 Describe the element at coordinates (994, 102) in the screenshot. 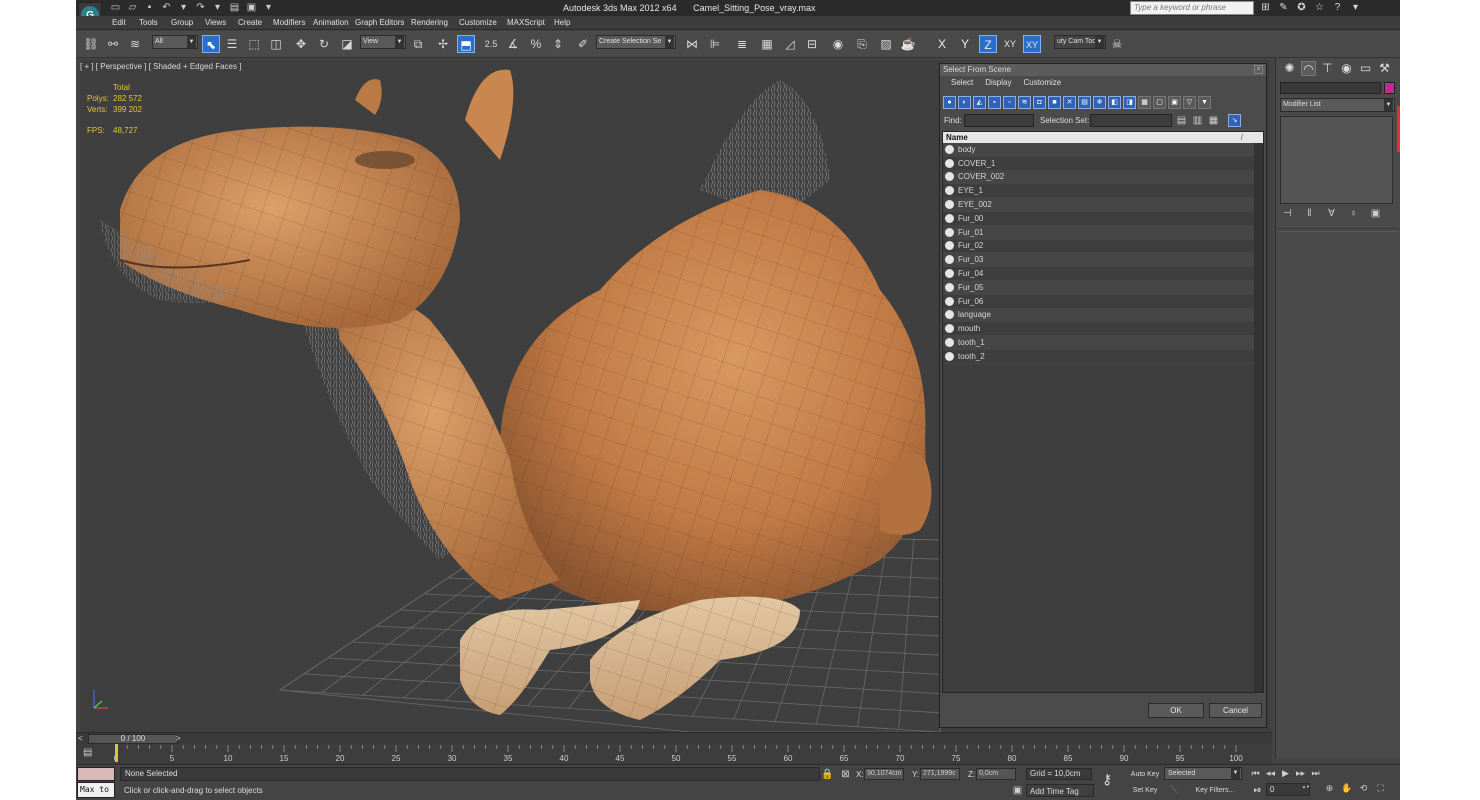

I see `filter-cameras-icon: ▪` at that location.